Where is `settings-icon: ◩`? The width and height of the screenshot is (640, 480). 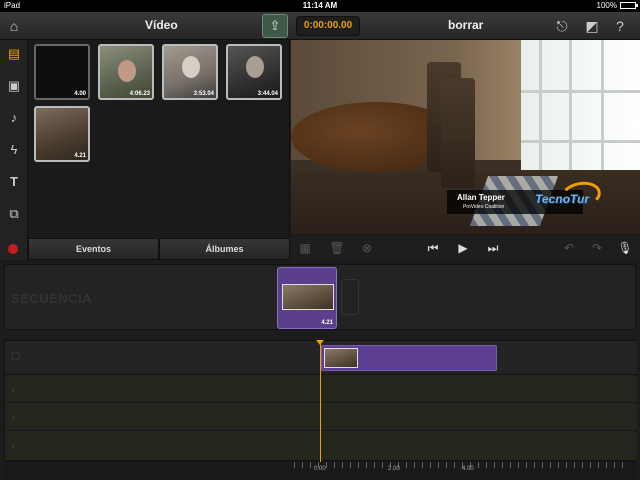
settings-icon: ◩ is located at coordinates (592, 26).